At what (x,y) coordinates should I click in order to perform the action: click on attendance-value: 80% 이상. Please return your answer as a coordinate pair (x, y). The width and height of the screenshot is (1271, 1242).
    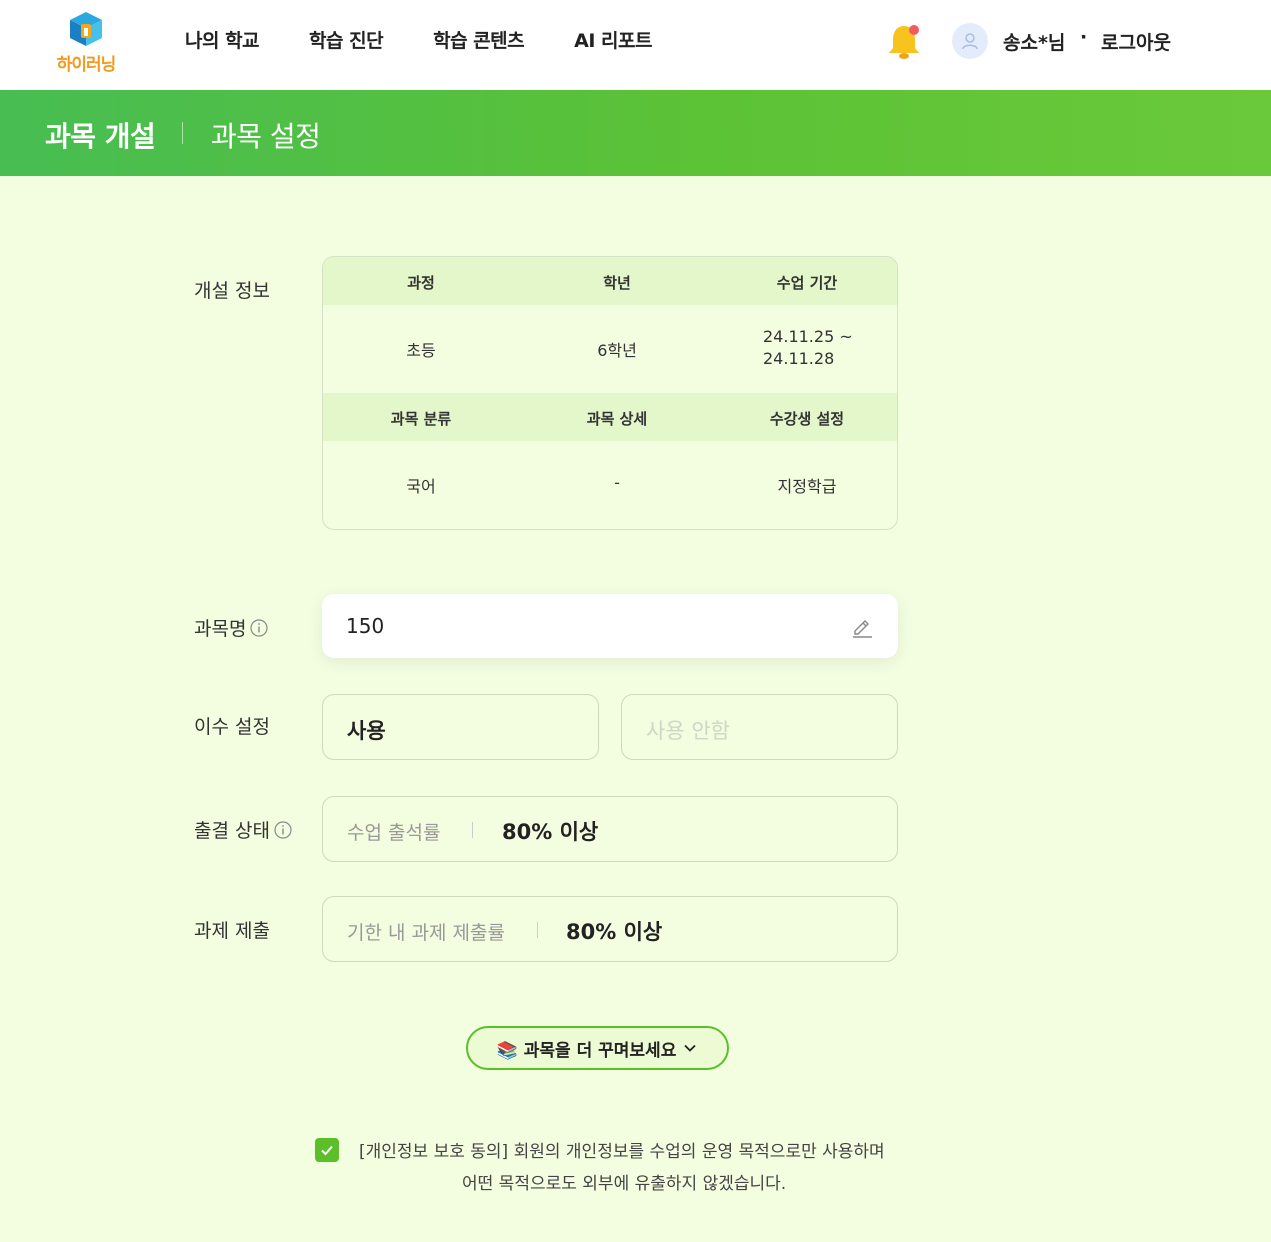
    Looking at the image, I should click on (550, 831).